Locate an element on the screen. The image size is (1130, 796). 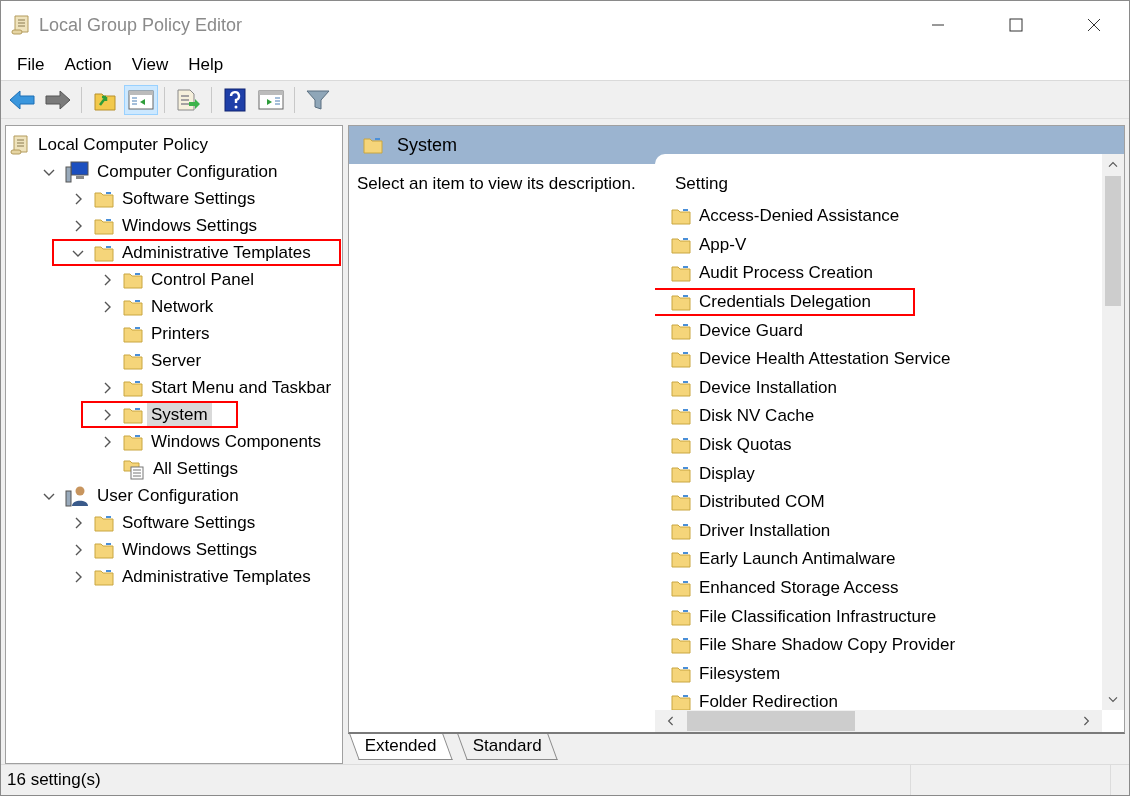
setting-item: Access-Denied Assistance is located at coordinates (799, 216).